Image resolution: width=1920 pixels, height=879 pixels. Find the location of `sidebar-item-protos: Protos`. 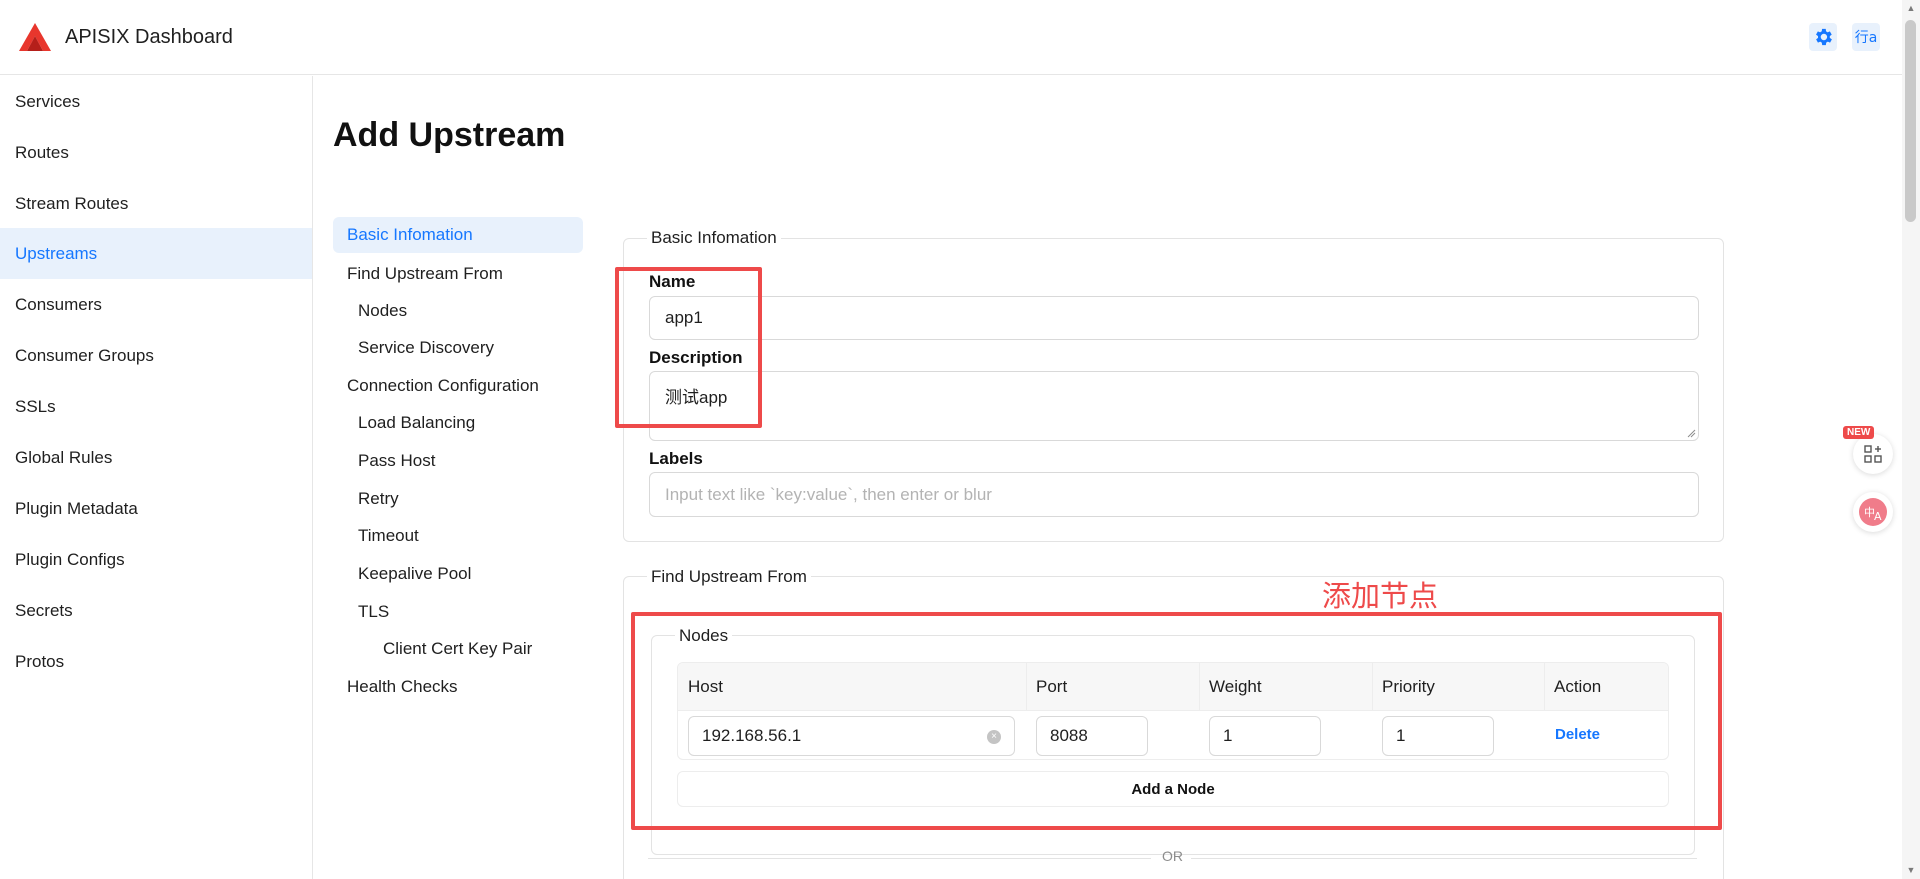

sidebar-item-protos: Protos is located at coordinates (156, 661).